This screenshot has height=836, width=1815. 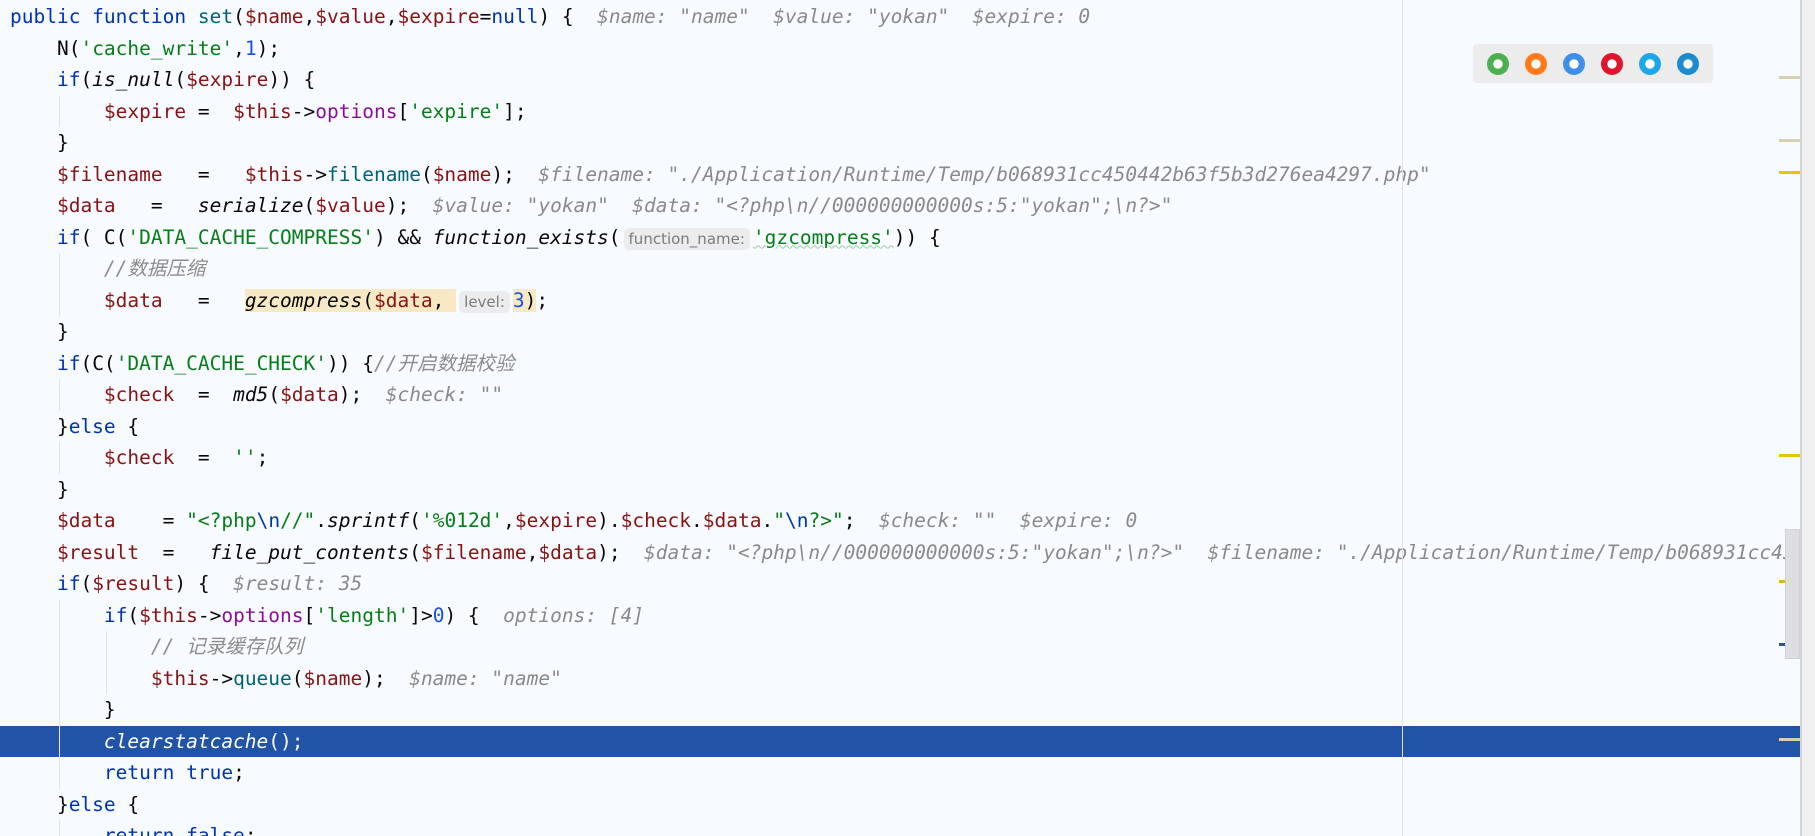 What do you see at coordinates (1789, 418) in the screenshot?
I see `error-stripe` at bounding box center [1789, 418].